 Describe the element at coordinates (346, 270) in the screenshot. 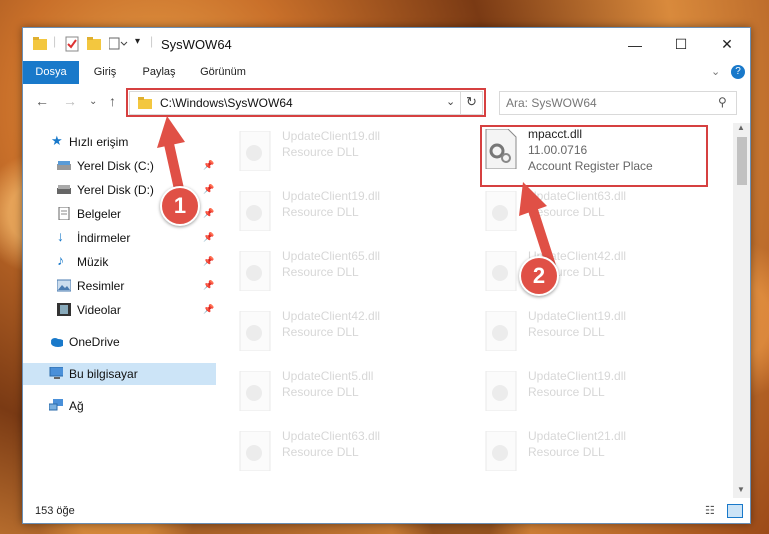

I see `list-item: UpdateClient65.dll Resource DLL` at that location.